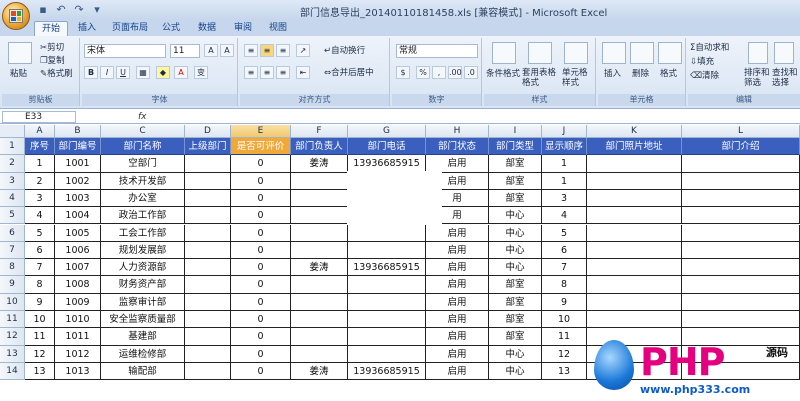 This screenshot has width=800, height=401. What do you see at coordinates (303, 72) in the screenshot?
I see `indent-icon: ⇤` at bounding box center [303, 72].